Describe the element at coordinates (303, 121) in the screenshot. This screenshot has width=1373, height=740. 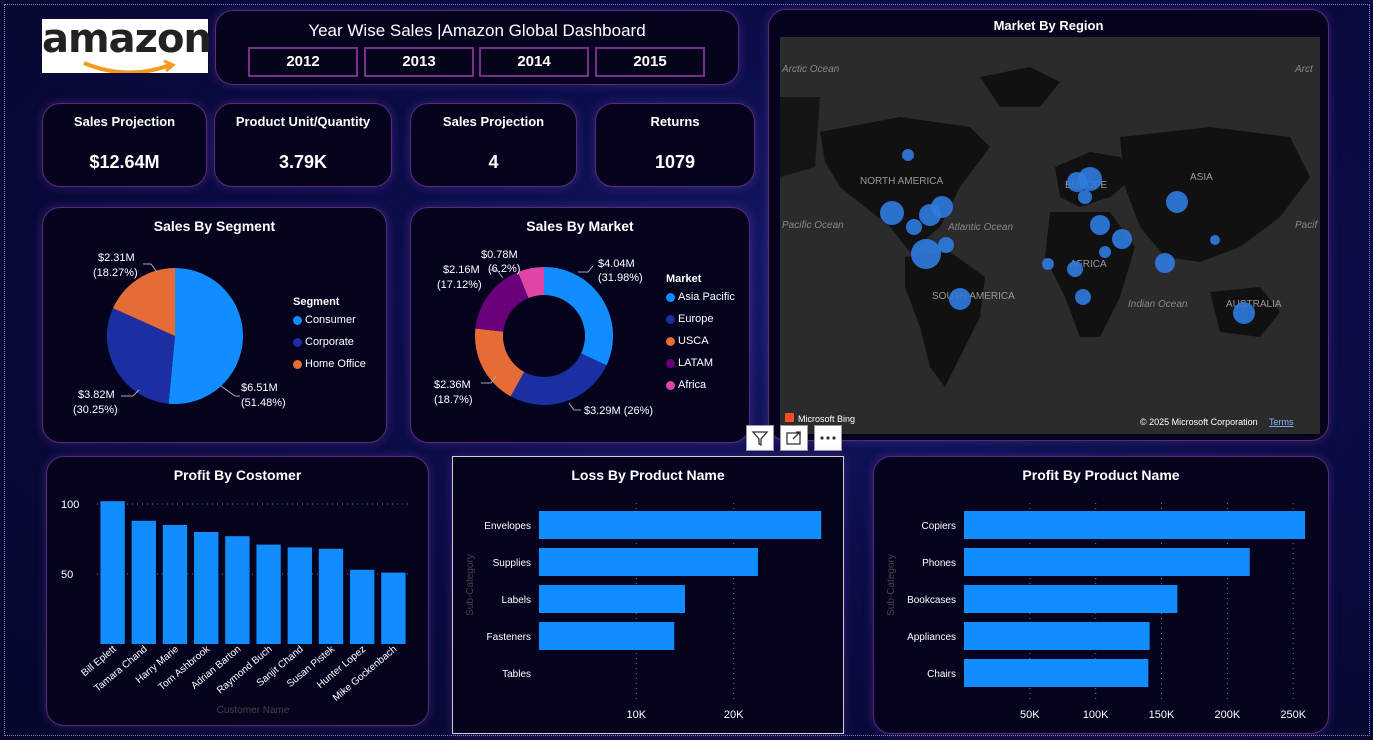
I see `kpi-label: Product Unit/Quantity` at that location.